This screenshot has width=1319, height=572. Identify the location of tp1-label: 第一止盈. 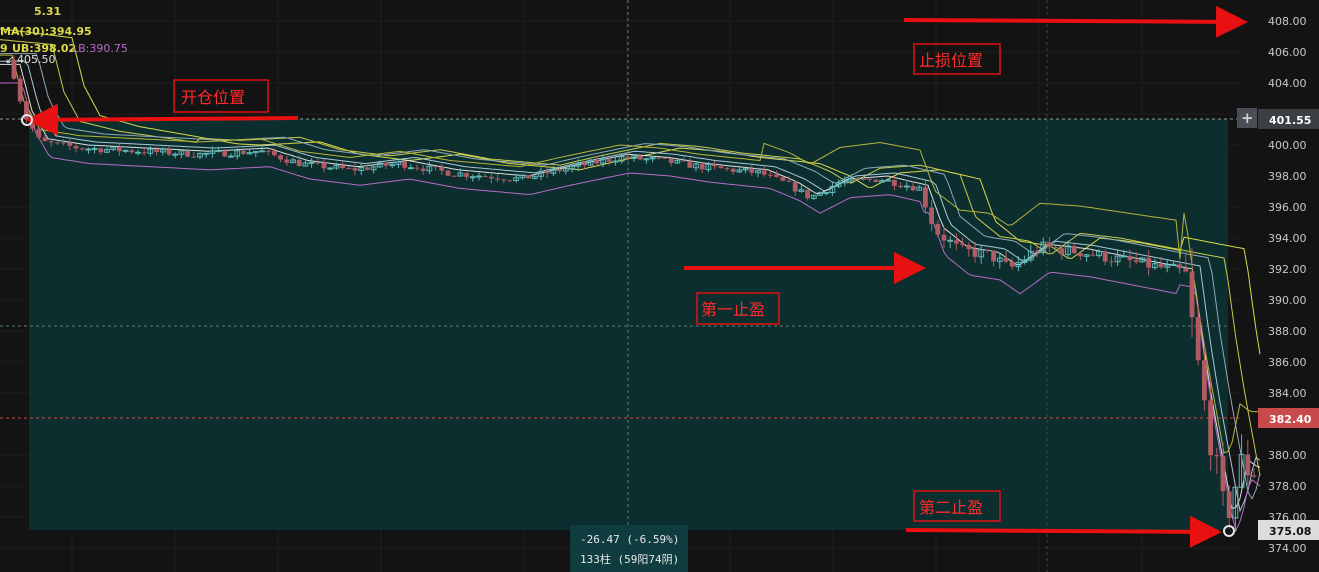
(733, 309).